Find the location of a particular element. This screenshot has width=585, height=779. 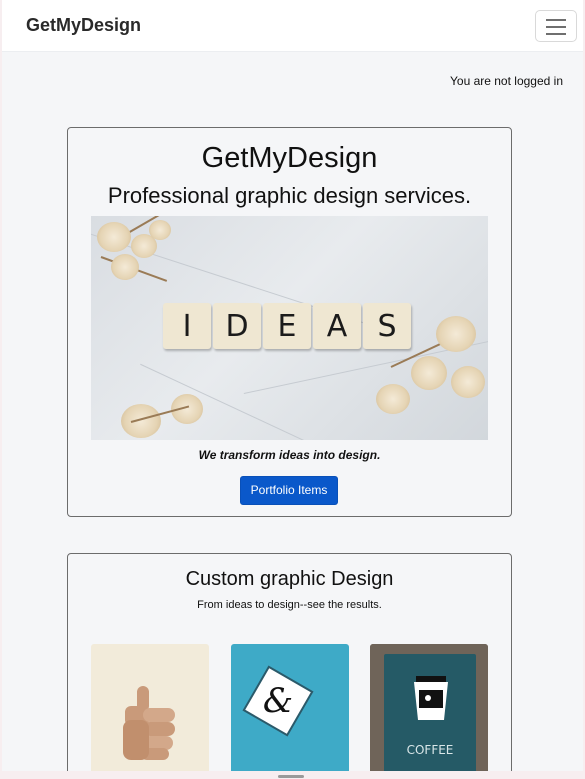

menu-toggle-button is located at coordinates (556, 26).